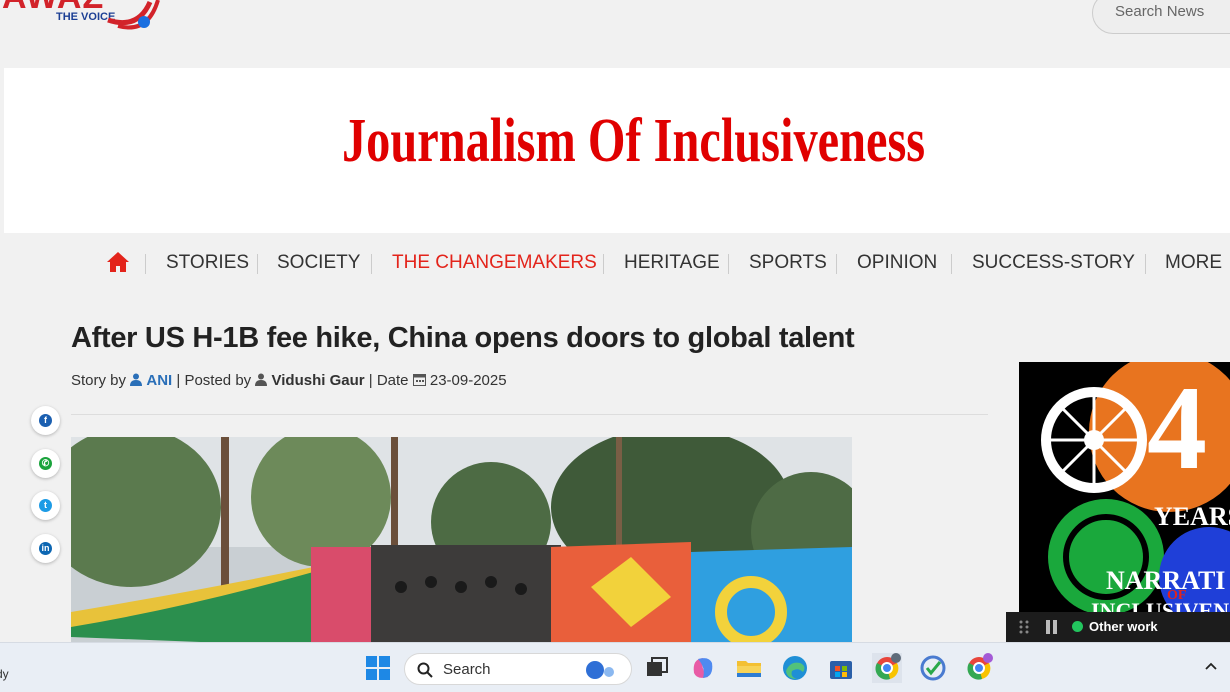  Describe the element at coordinates (207, 263) in the screenshot. I see `nav-item-stories: STORIES` at that location.